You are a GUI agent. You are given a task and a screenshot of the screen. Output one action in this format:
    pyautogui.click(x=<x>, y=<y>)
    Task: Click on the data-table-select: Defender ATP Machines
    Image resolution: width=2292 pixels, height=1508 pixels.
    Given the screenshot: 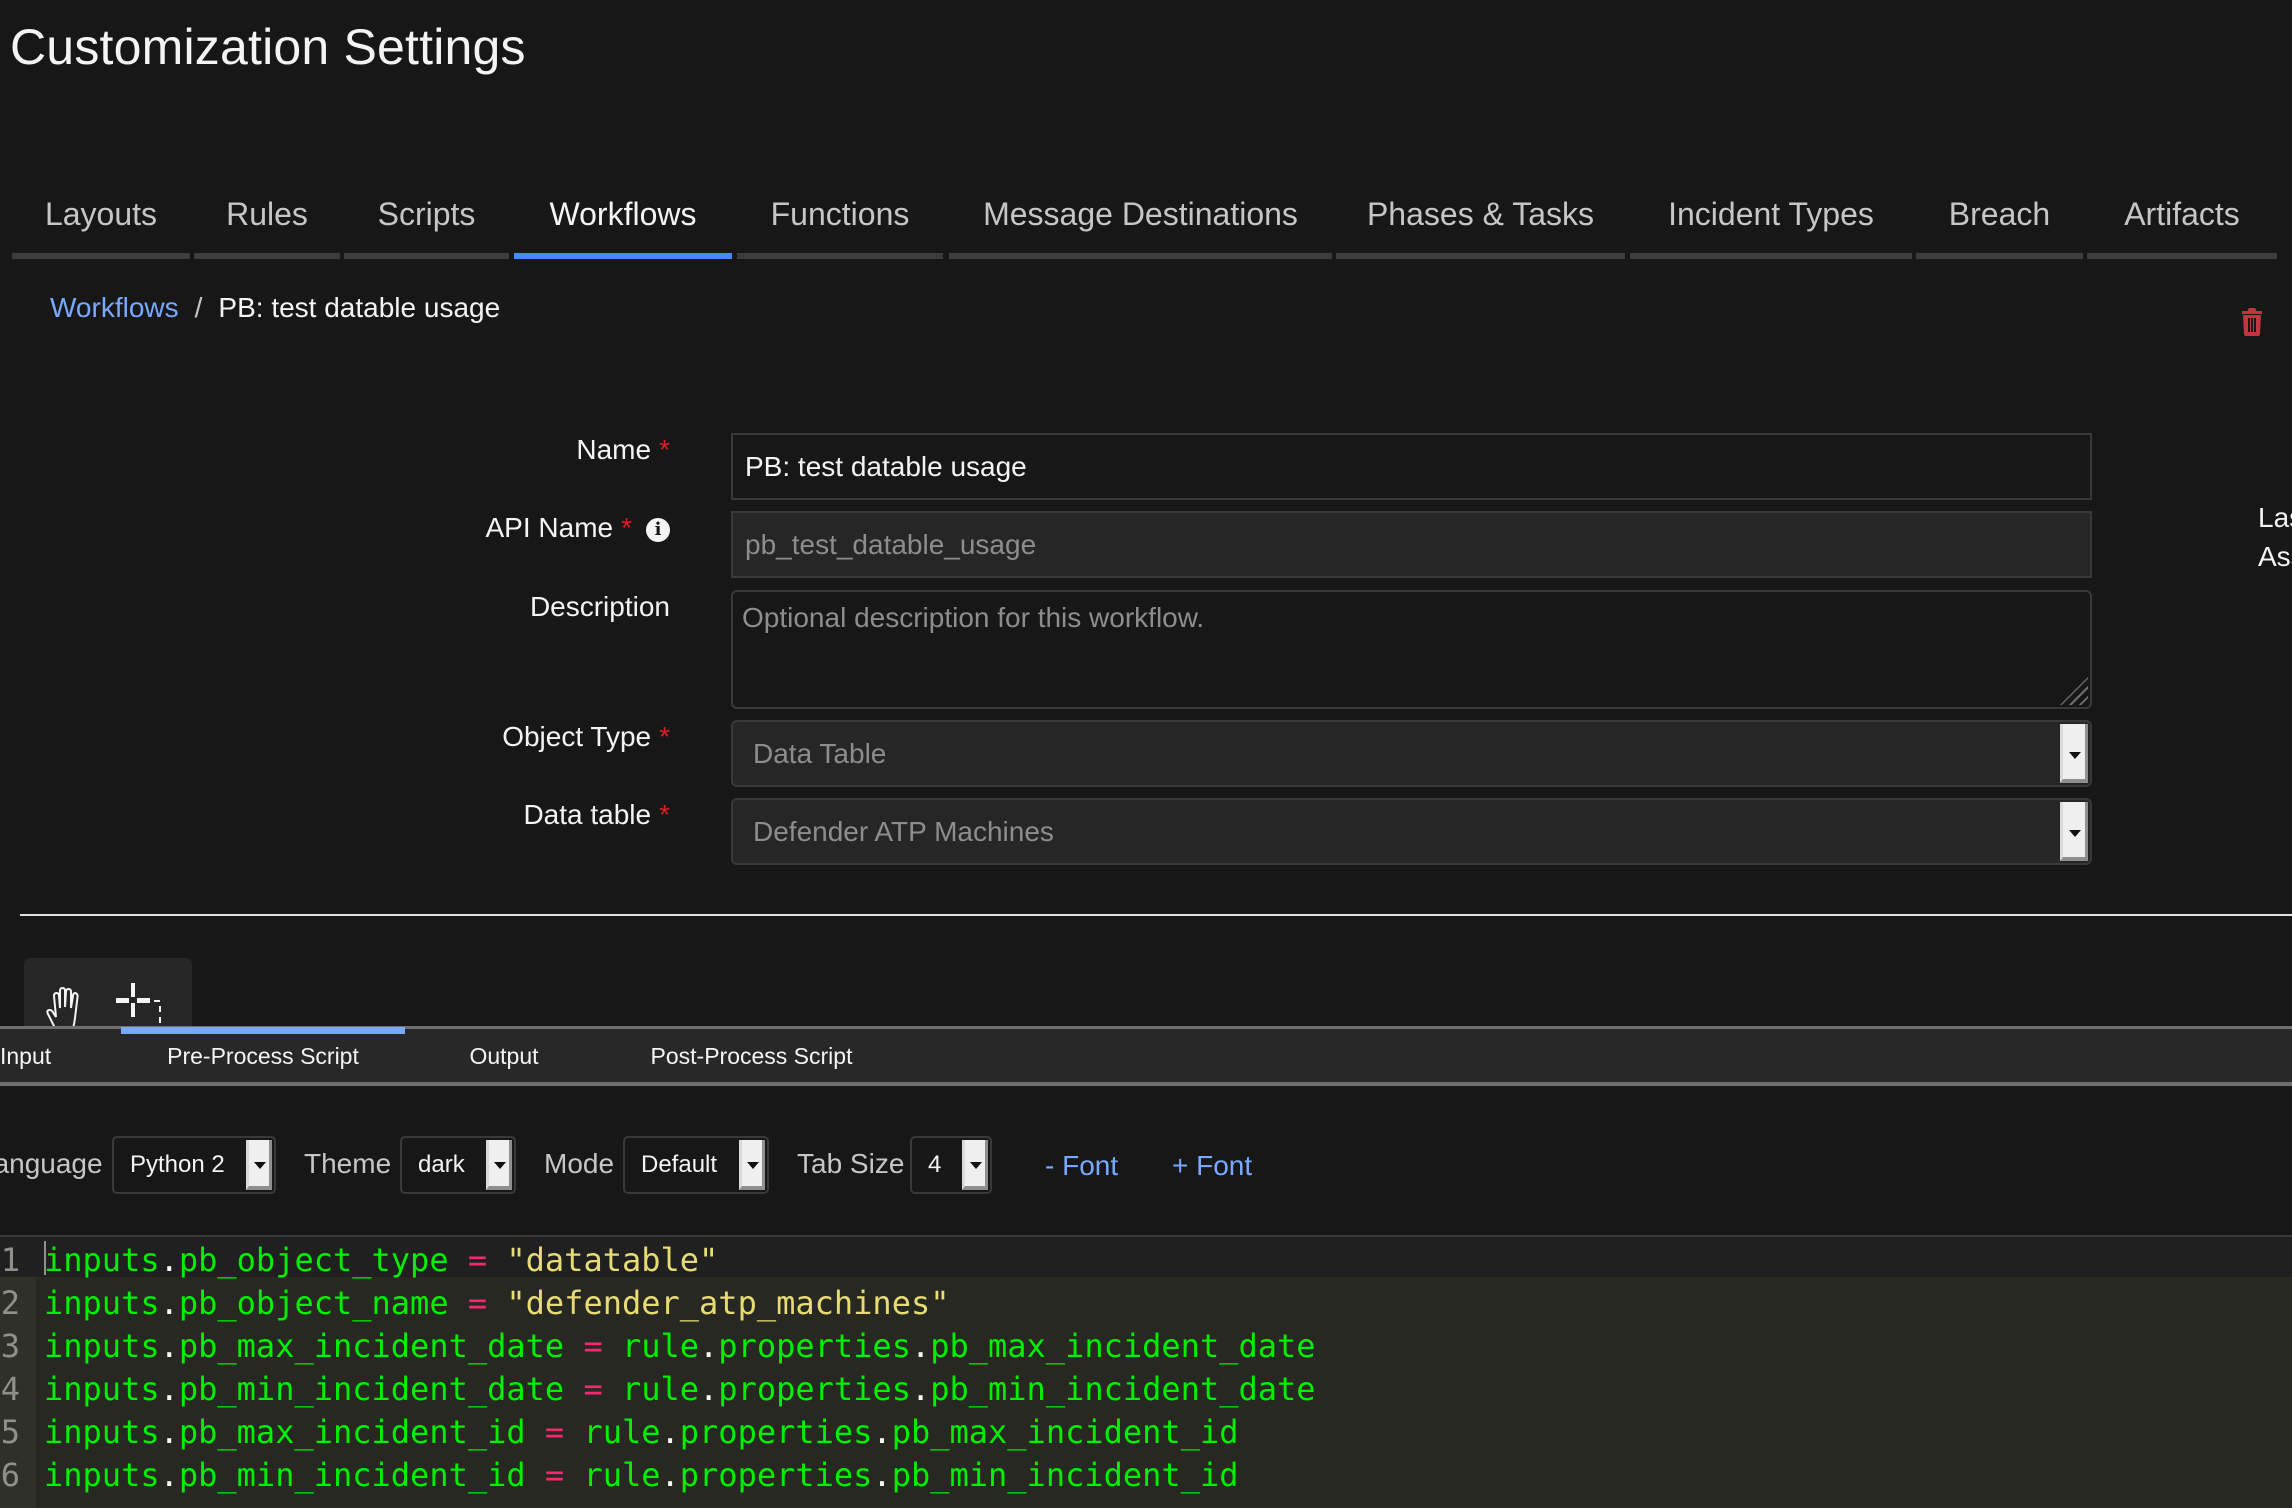 What is the action you would take?
    pyautogui.click(x=1411, y=831)
    